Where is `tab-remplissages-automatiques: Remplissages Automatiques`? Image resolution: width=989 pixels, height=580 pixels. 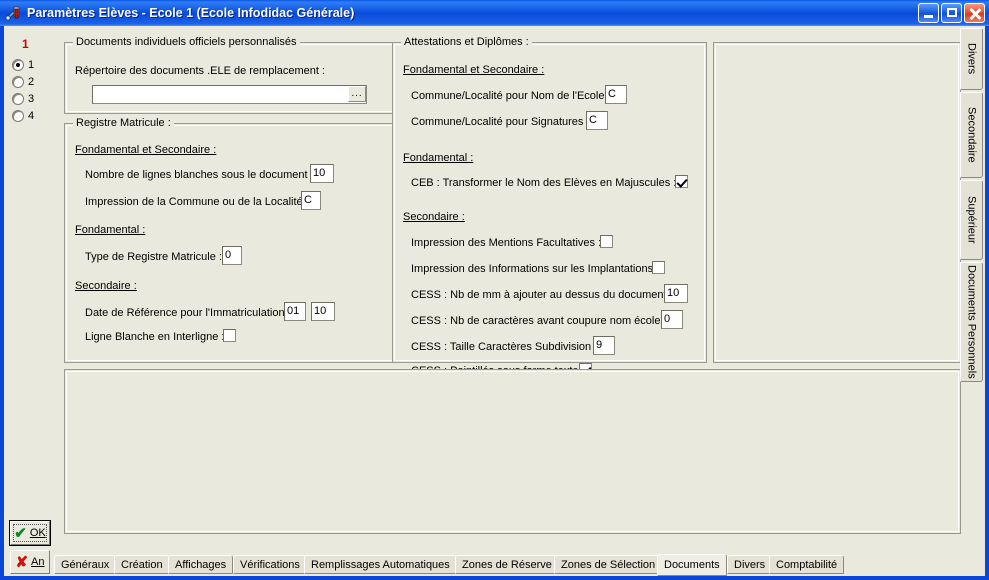 tab-remplissages-automatiques: Remplissages Automatiques is located at coordinates (380, 564).